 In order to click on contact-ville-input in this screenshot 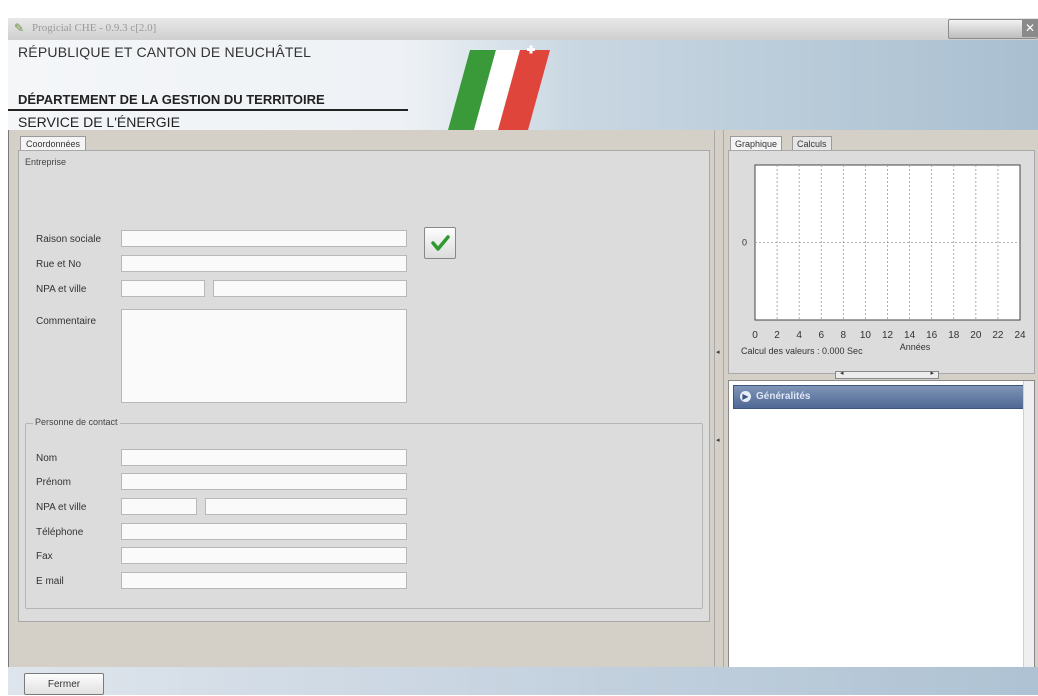, I will do `click(306, 506)`.